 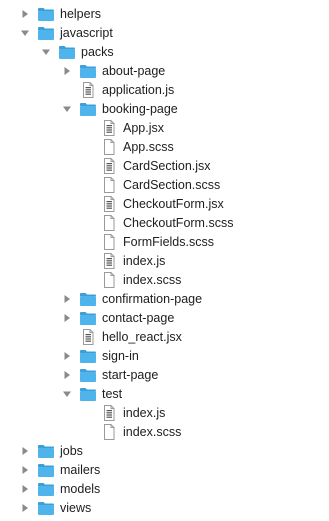 I want to click on folder-name: start-page, so click(x=130, y=375).